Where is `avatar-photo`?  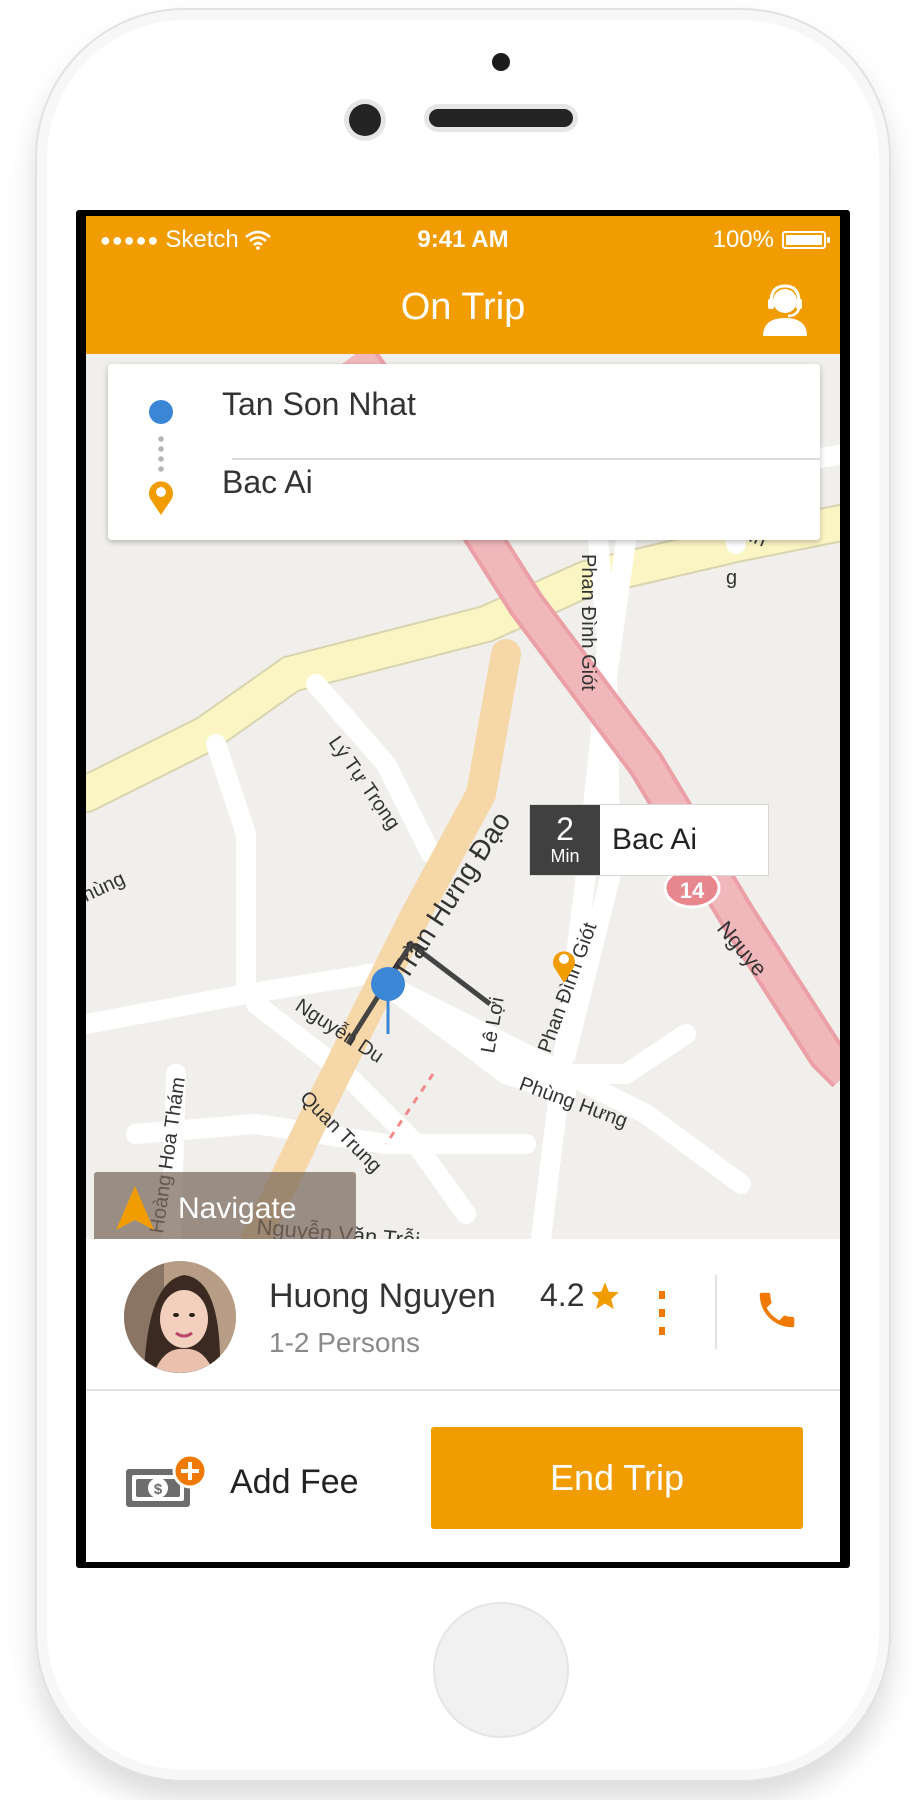
avatar-photo is located at coordinates (180, 1317).